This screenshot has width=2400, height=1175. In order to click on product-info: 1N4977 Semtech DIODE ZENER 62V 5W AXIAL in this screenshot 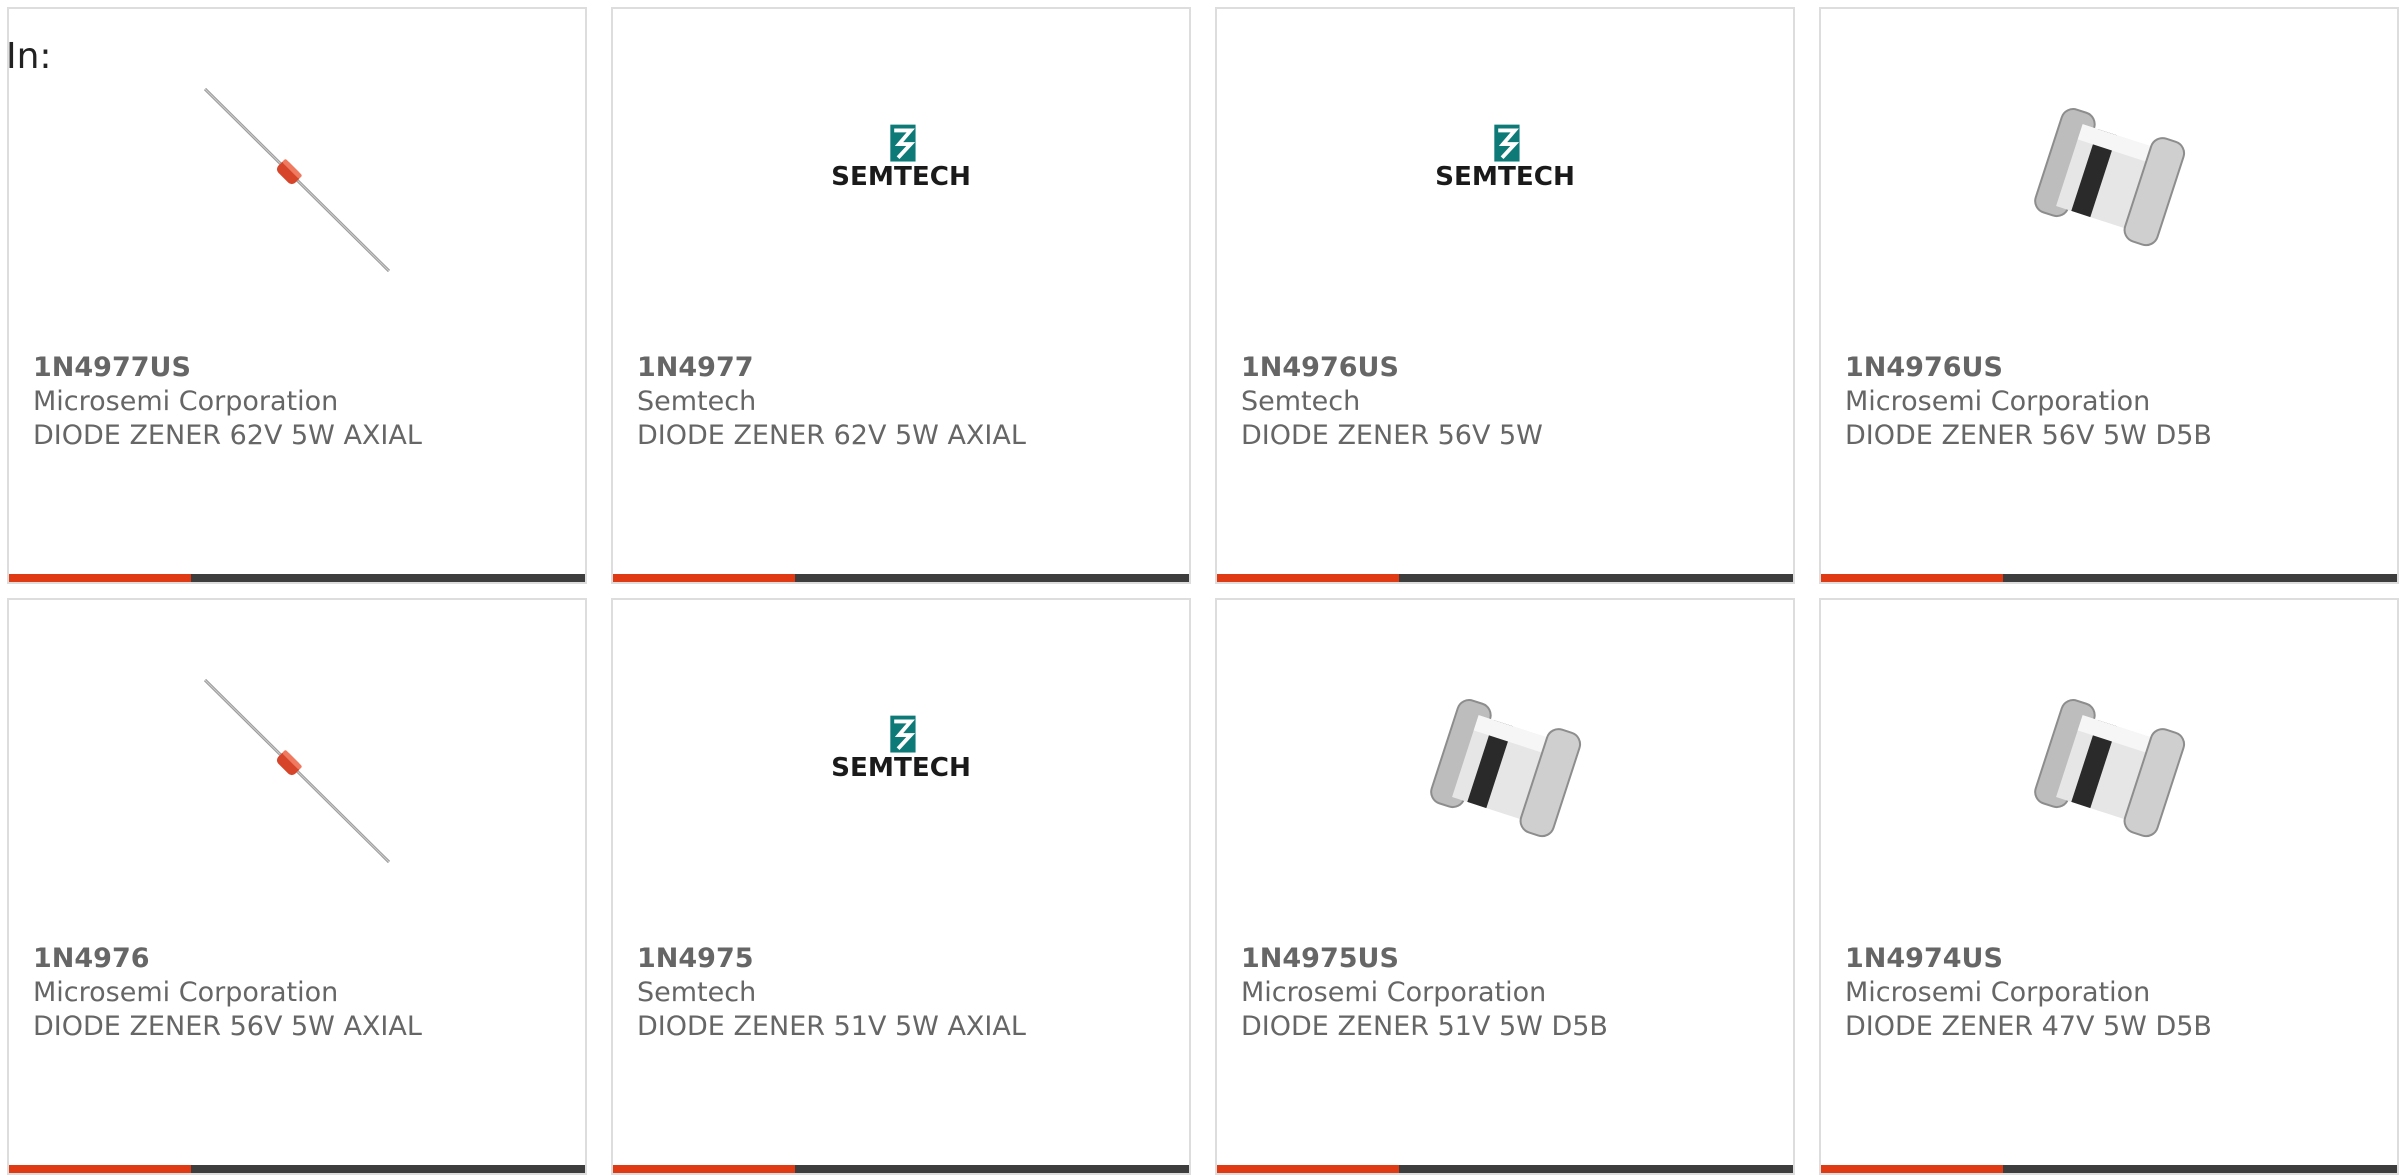, I will do `click(908, 402)`.